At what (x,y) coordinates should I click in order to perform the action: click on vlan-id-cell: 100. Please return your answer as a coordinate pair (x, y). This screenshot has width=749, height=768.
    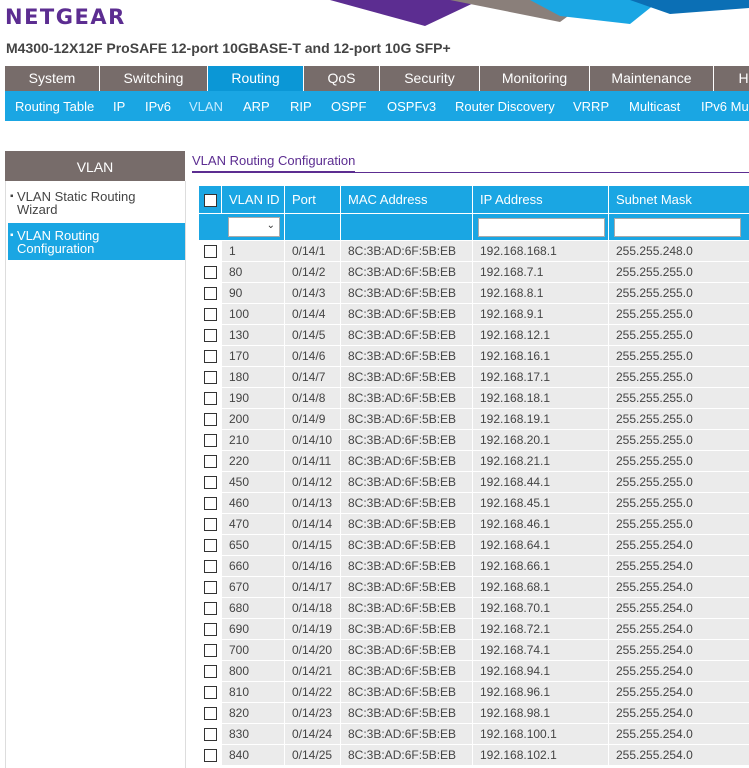
    Looking at the image, I should click on (253, 314).